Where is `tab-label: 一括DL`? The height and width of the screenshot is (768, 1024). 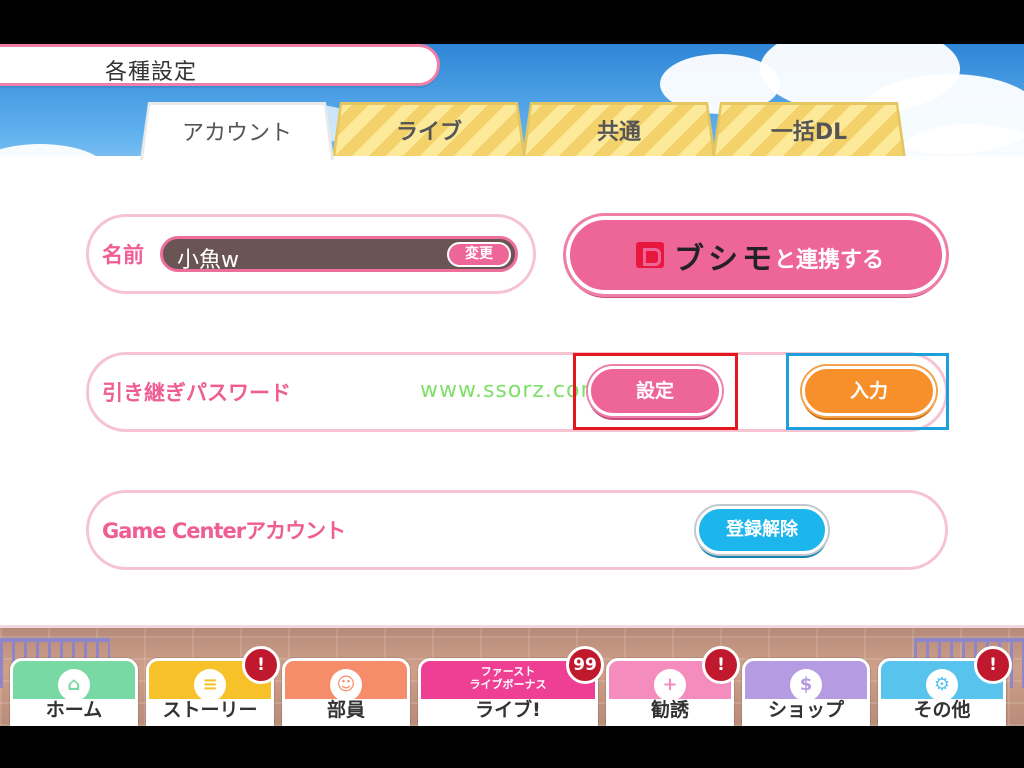
tab-label: 一括DL is located at coordinates (809, 132).